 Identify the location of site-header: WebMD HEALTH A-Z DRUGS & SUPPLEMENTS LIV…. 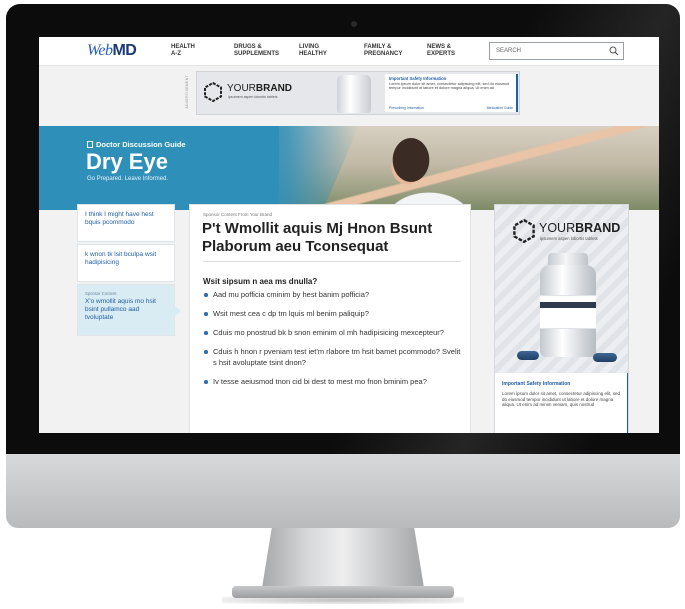
(349, 51).